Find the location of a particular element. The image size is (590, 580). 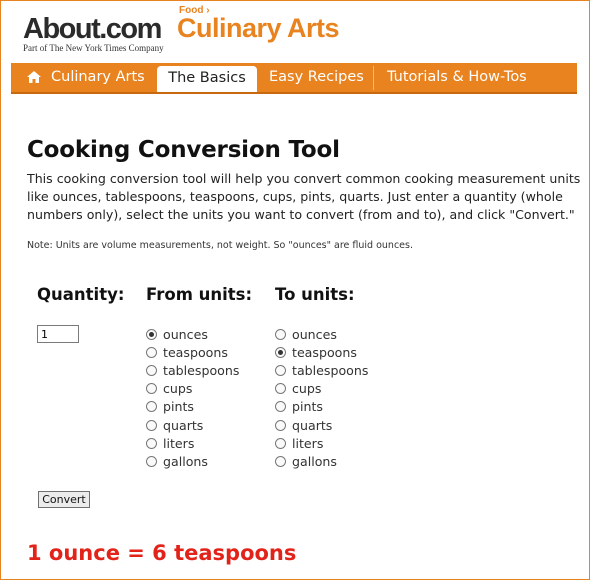

to-units-radio-ounces is located at coordinates (280, 334).